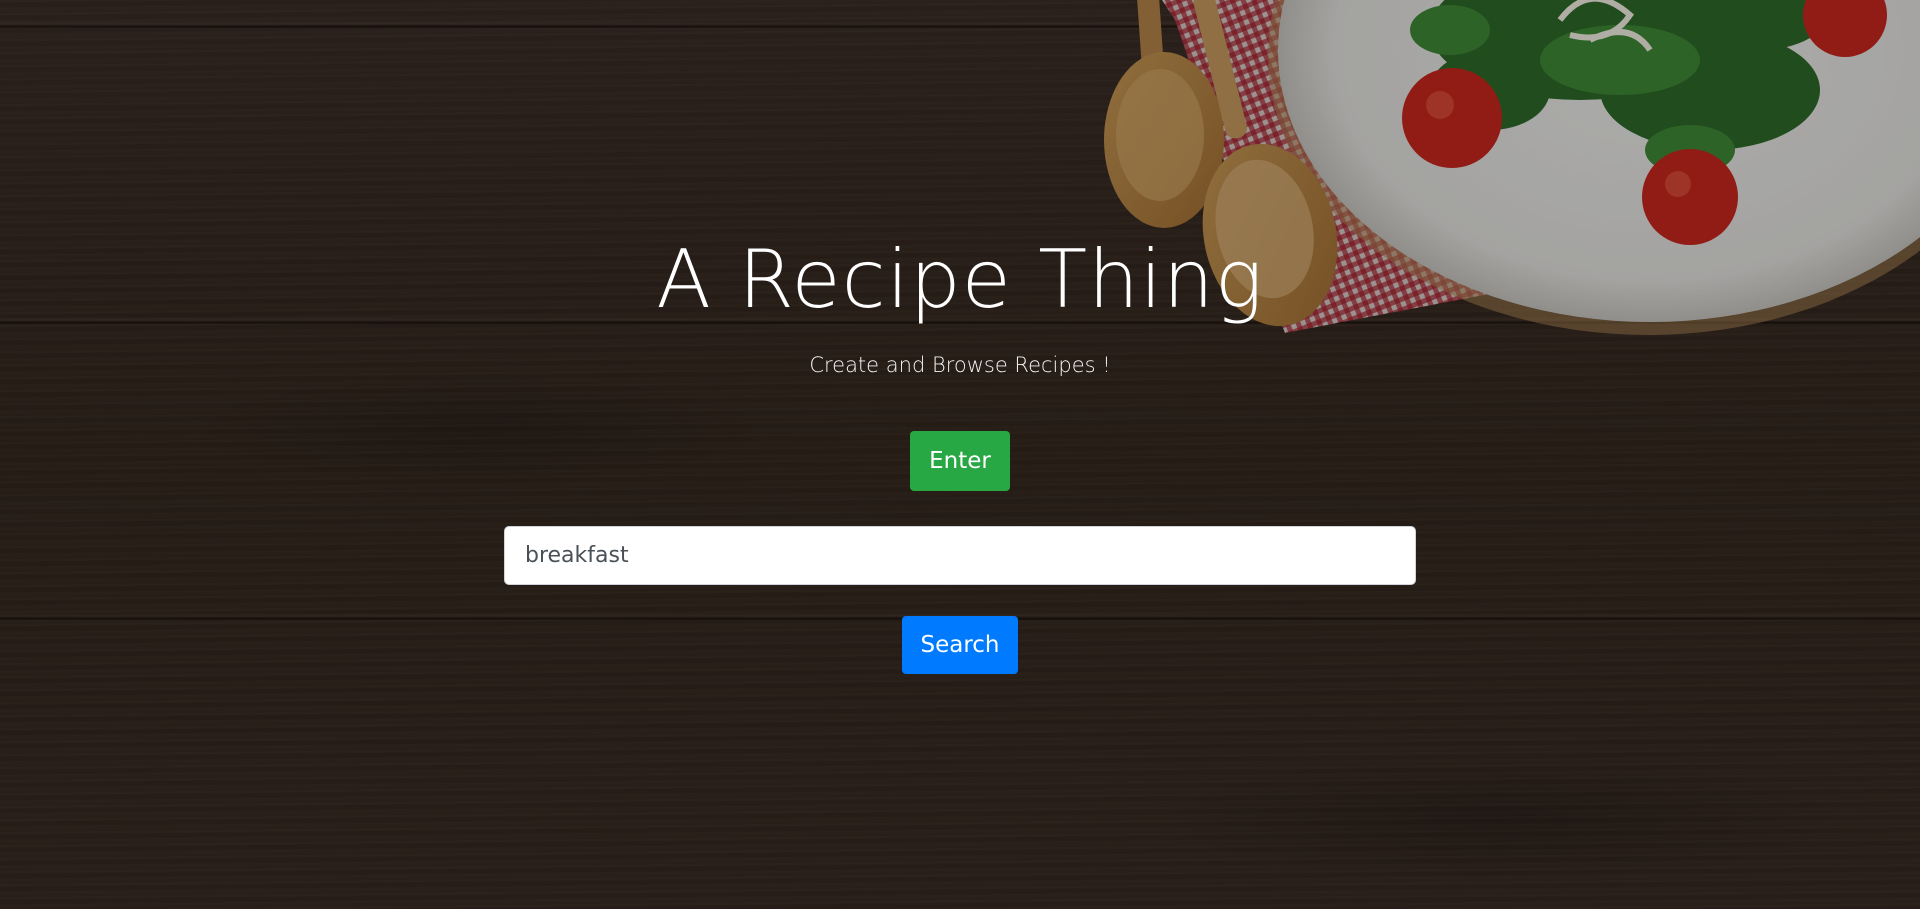  Describe the element at coordinates (960, 461) in the screenshot. I see `enter-button: Enter` at that location.